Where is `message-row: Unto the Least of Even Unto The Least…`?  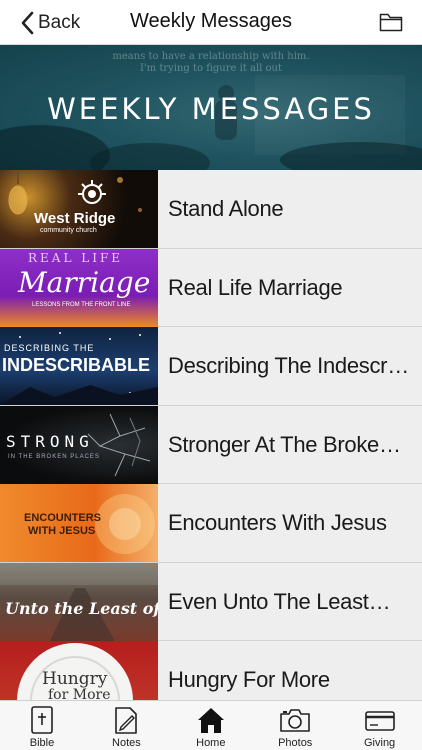 message-row: Unto the Least of Even Unto The Least… is located at coordinates (211, 601).